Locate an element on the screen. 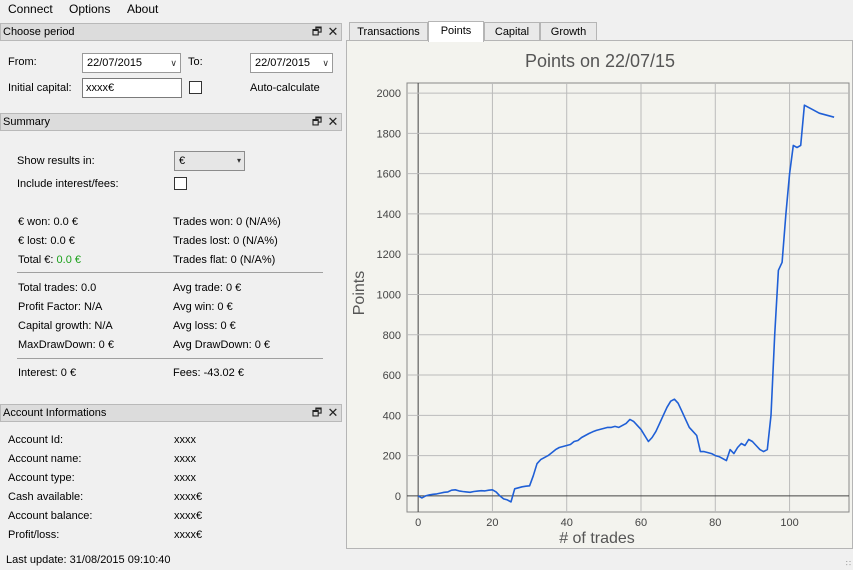 The width and height of the screenshot is (853, 570). menu-bar: Connect Options About is located at coordinates (426, 10).